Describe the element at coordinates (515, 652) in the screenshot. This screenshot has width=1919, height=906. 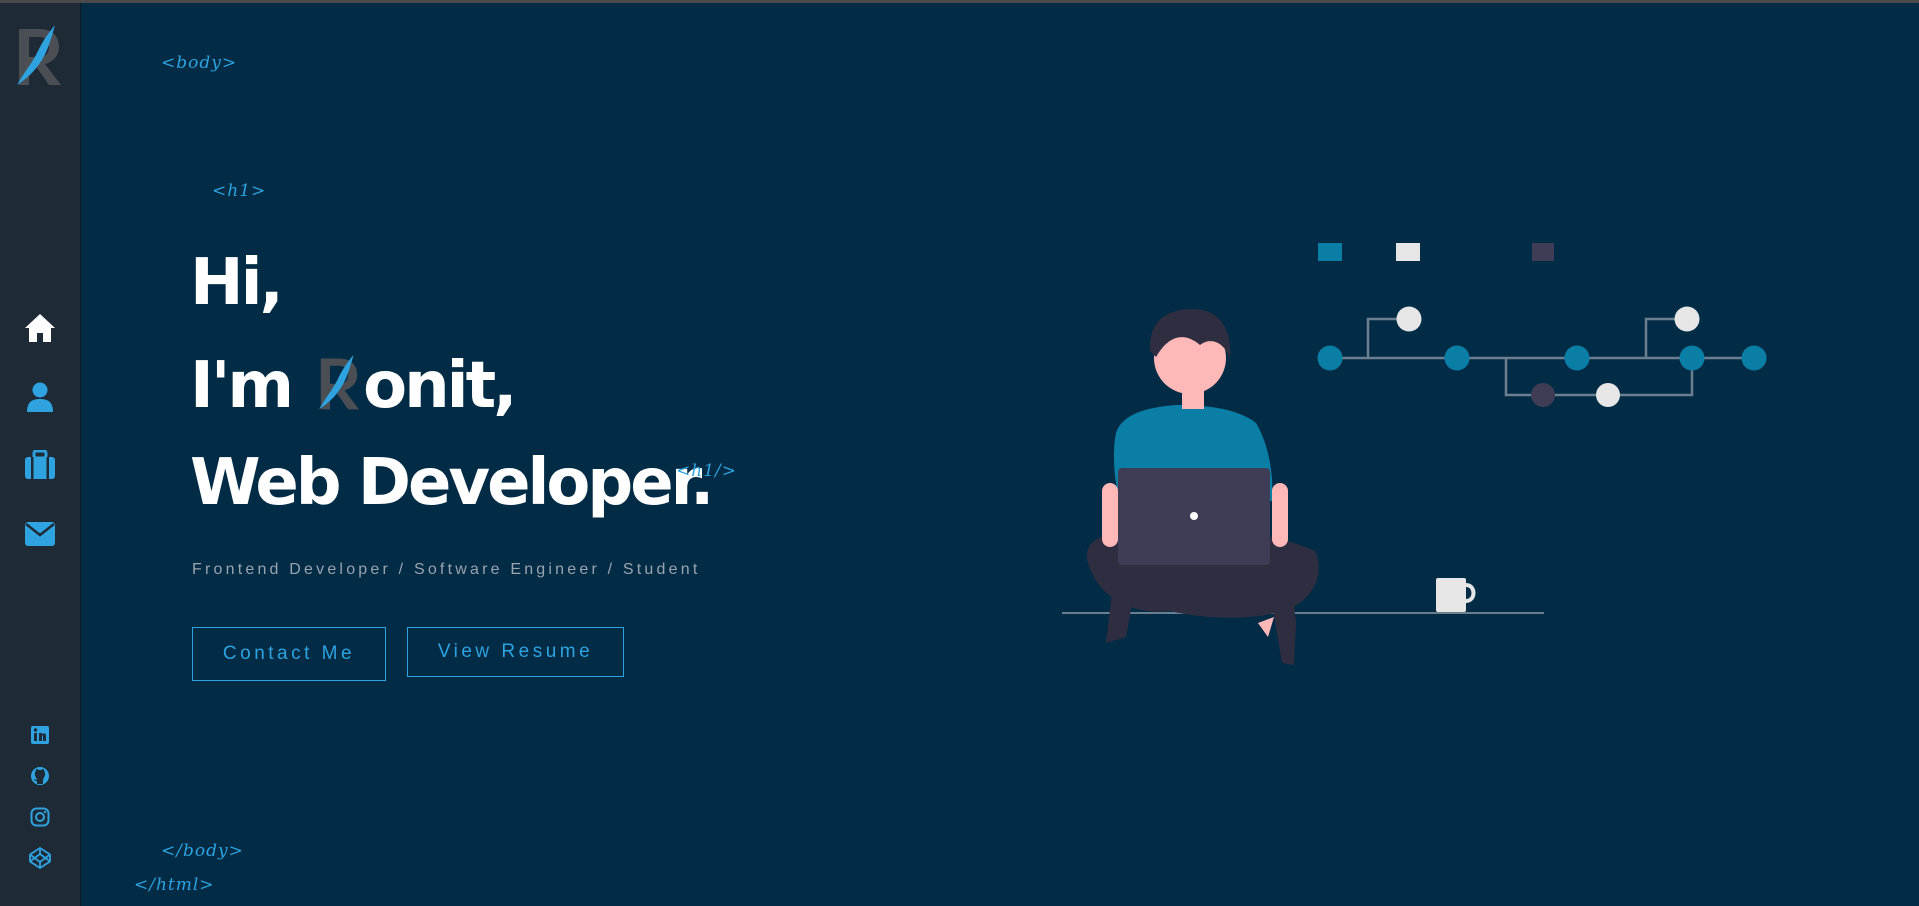
I see `view-resume-button: View Resume` at that location.